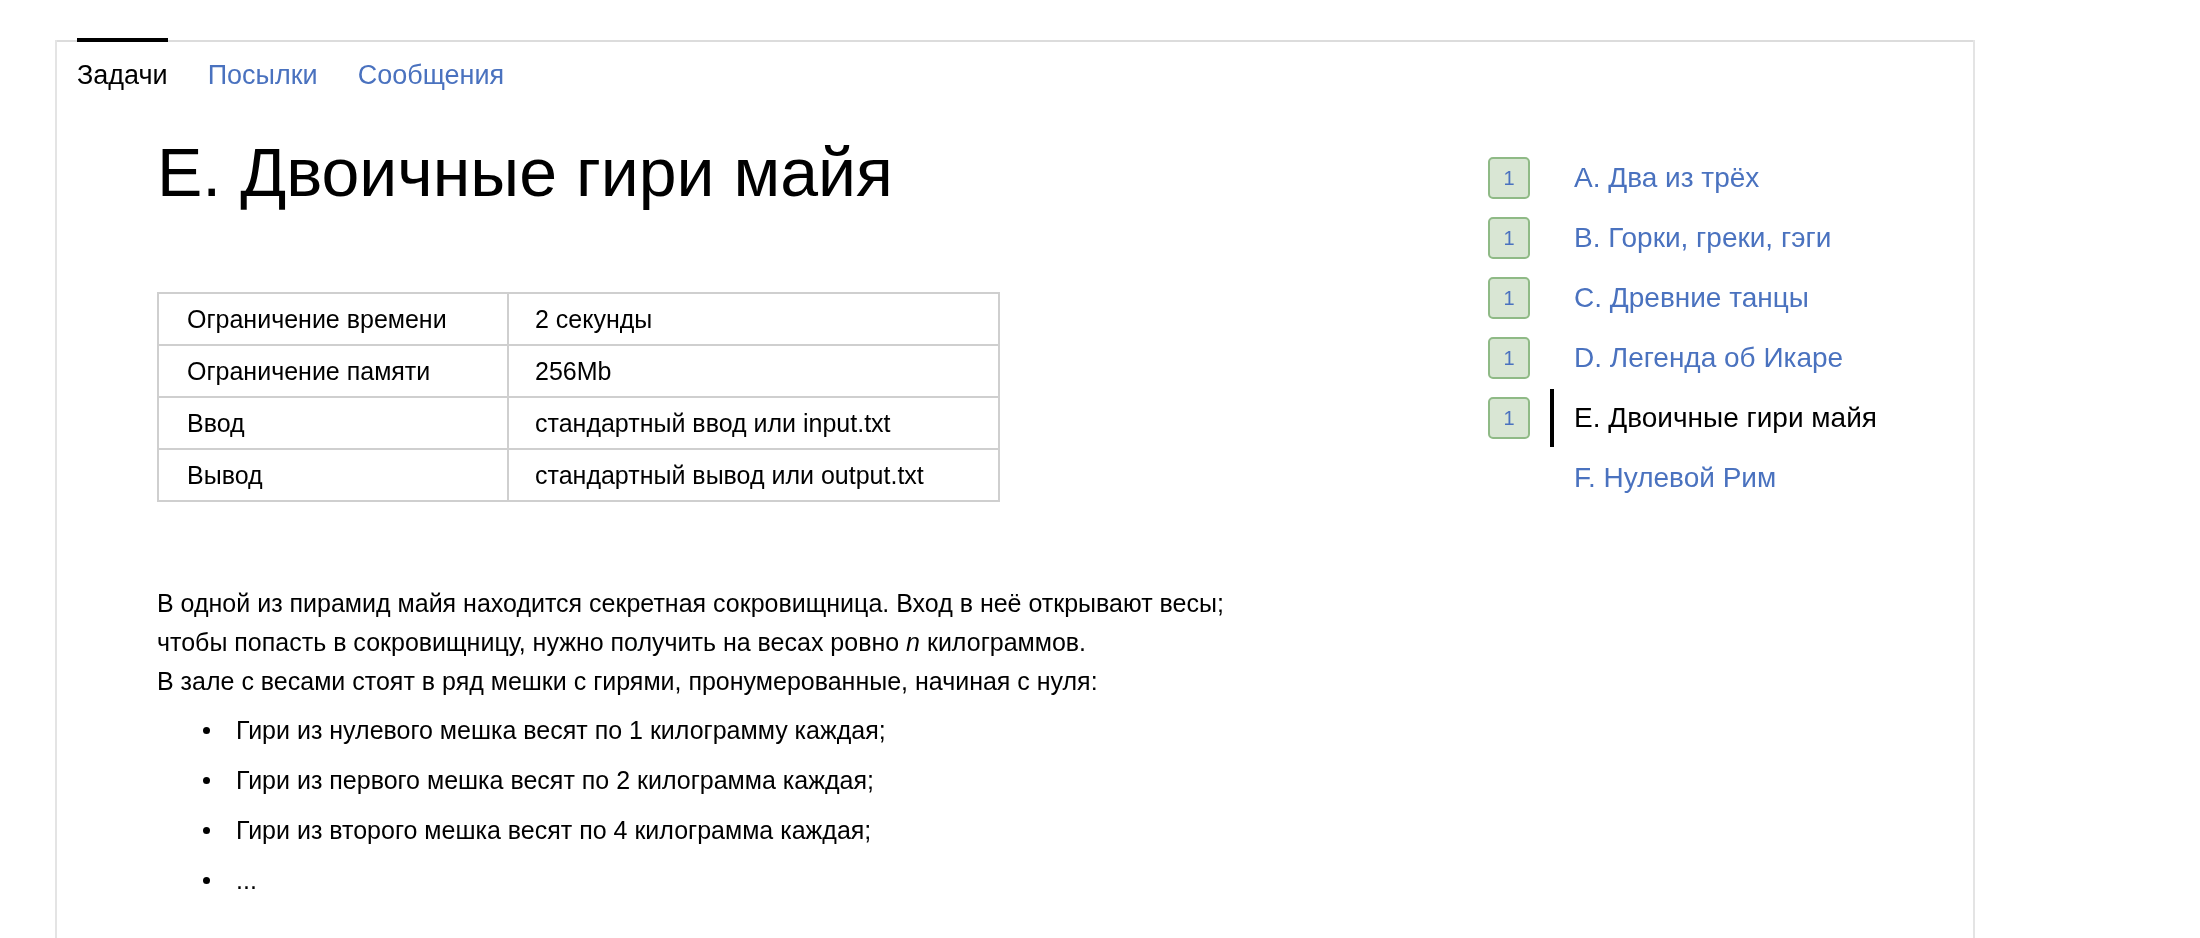 Image resolution: width=2200 pixels, height=938 pixels. I want to click on problem-link: E. Двоичные гири майя, so click(1725, 418).